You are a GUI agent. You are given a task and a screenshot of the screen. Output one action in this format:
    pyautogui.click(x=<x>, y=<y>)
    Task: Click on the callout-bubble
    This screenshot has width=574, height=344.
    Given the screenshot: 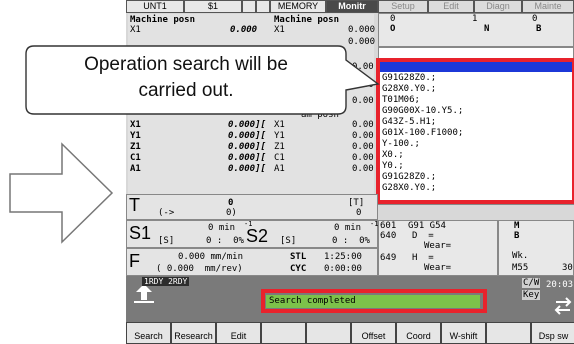 What is the action you would take?
    pyautogui.click(x=202, y=80)
    